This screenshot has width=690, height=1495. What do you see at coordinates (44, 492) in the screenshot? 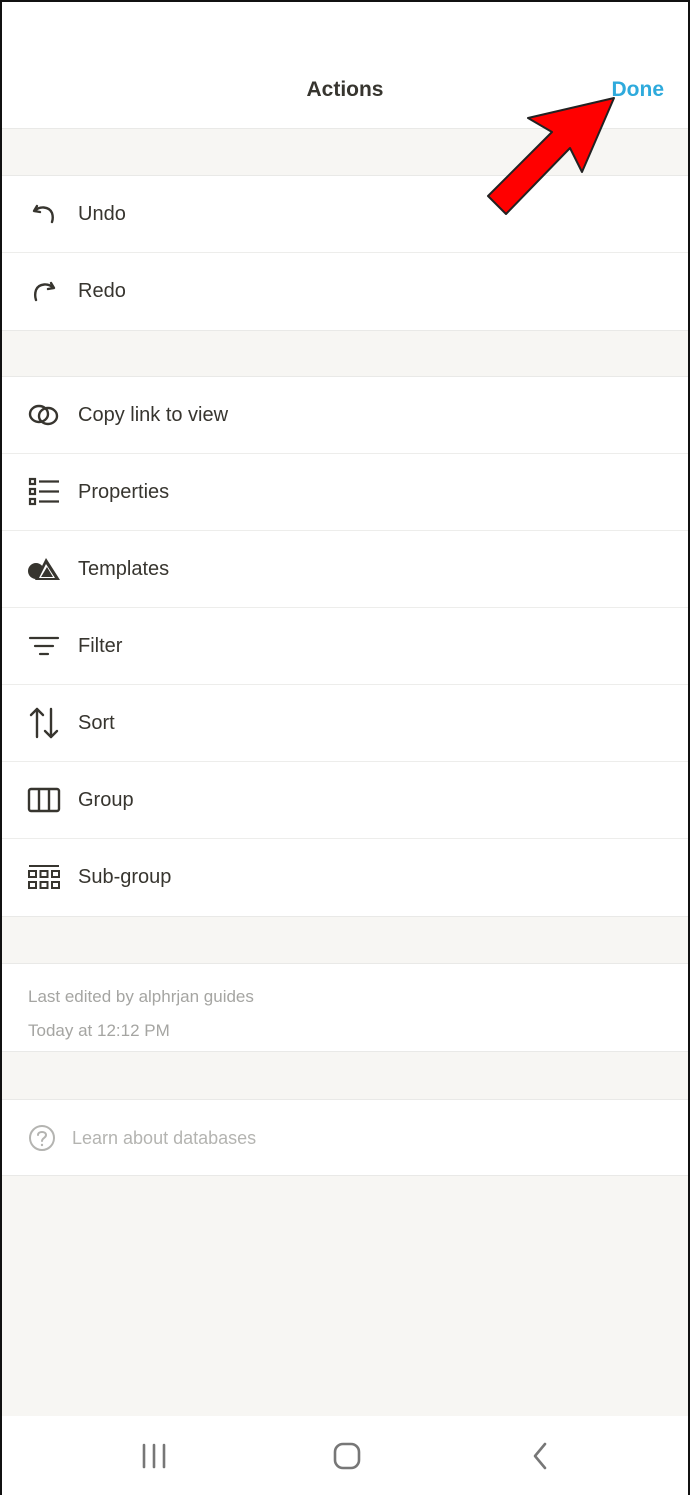
I see `properties-list-icon` at bounding box center [44, 492].